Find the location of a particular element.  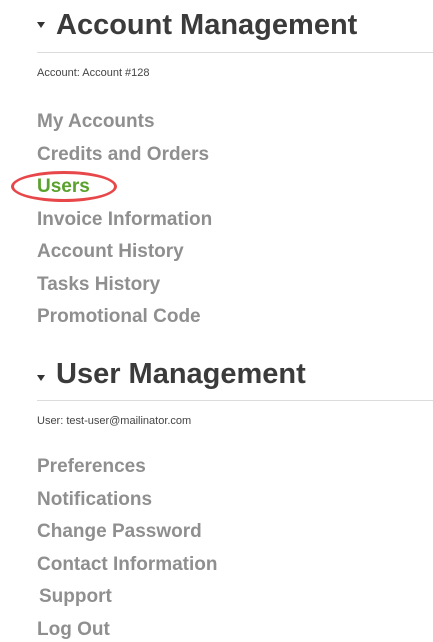

user-management-title: User Management is located at coordinates (181, 374).